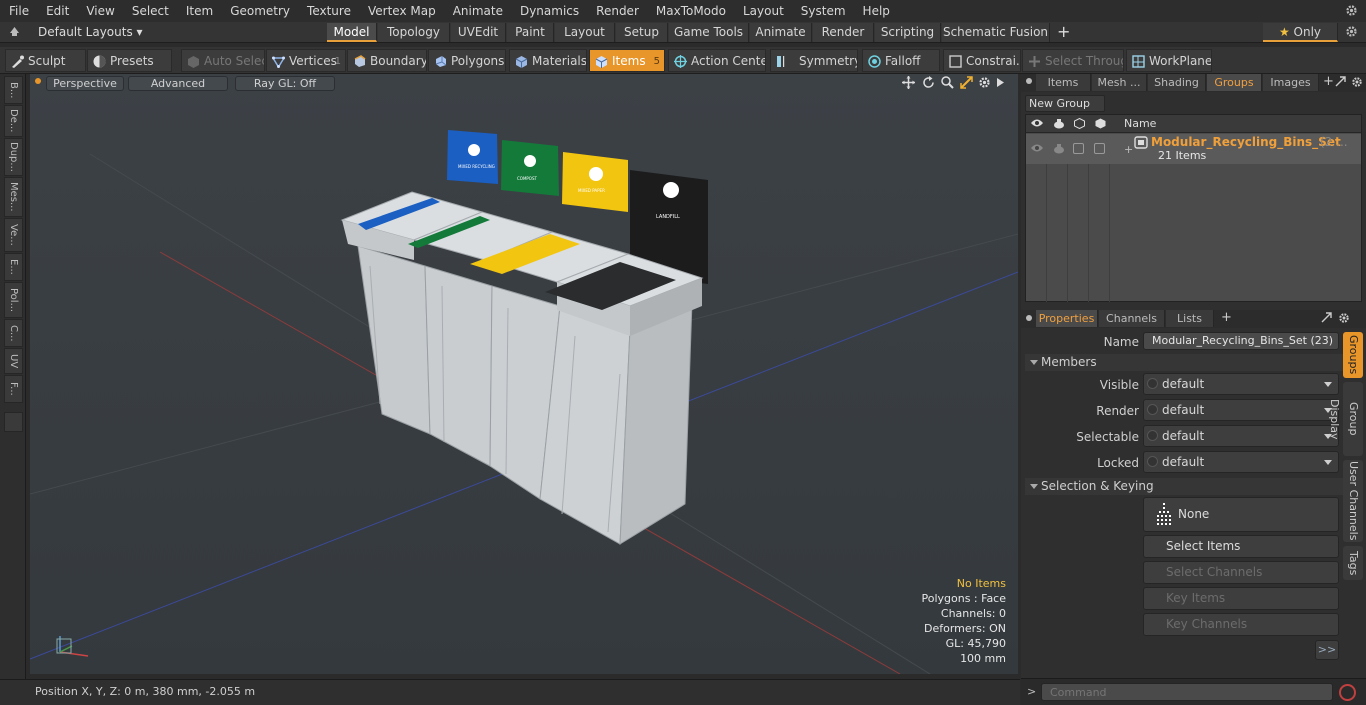 Image resolution: width=1366 pixels, height=705 pixels. I want to click on visible-dropdown: default, so click(1241, 384).